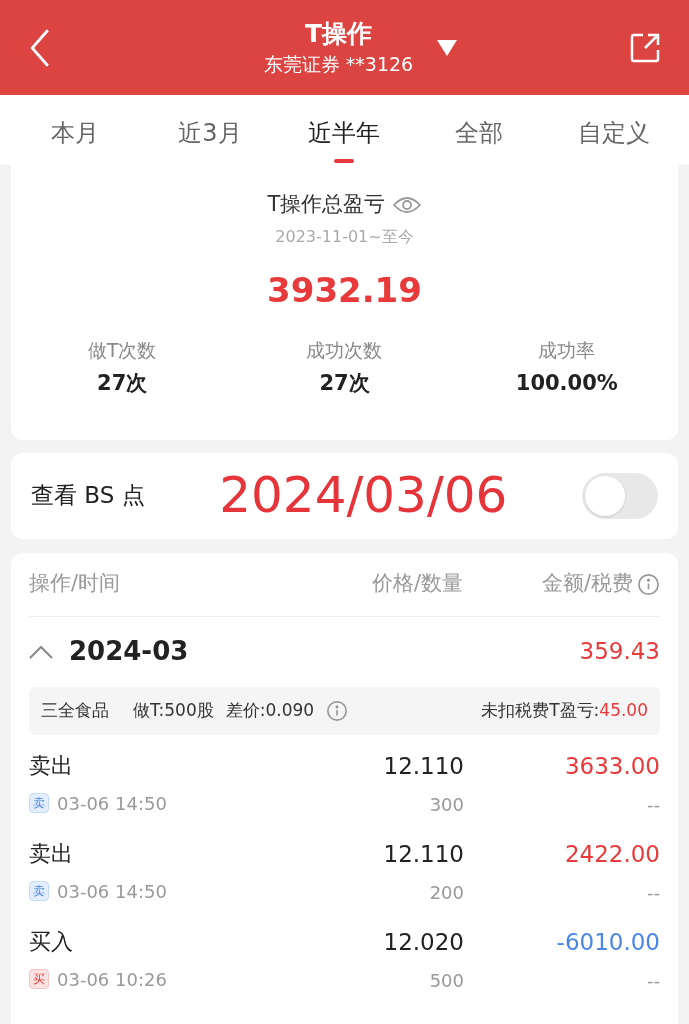 Image resolution: width=689 pixels, height=1024 pixels. Describe the element at coordinates (363, 495) in the screenshot. I see `overlay-date: 2024/03/06` at that location.